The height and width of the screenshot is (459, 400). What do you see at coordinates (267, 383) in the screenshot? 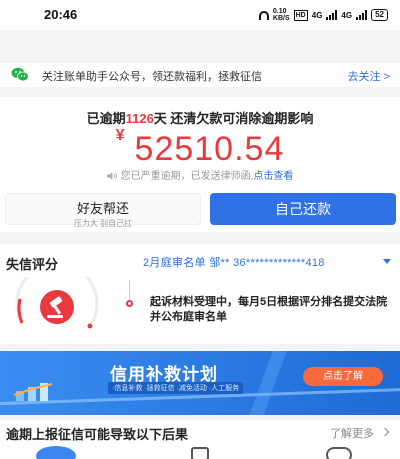
I see `banner-decor-band` at bounding box center [267, 383].